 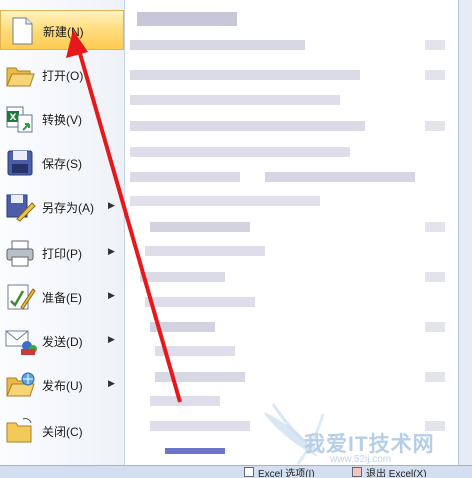 I want to click on menu-item-prepare: 准备(E) ▶, so click(x=62, y=297).